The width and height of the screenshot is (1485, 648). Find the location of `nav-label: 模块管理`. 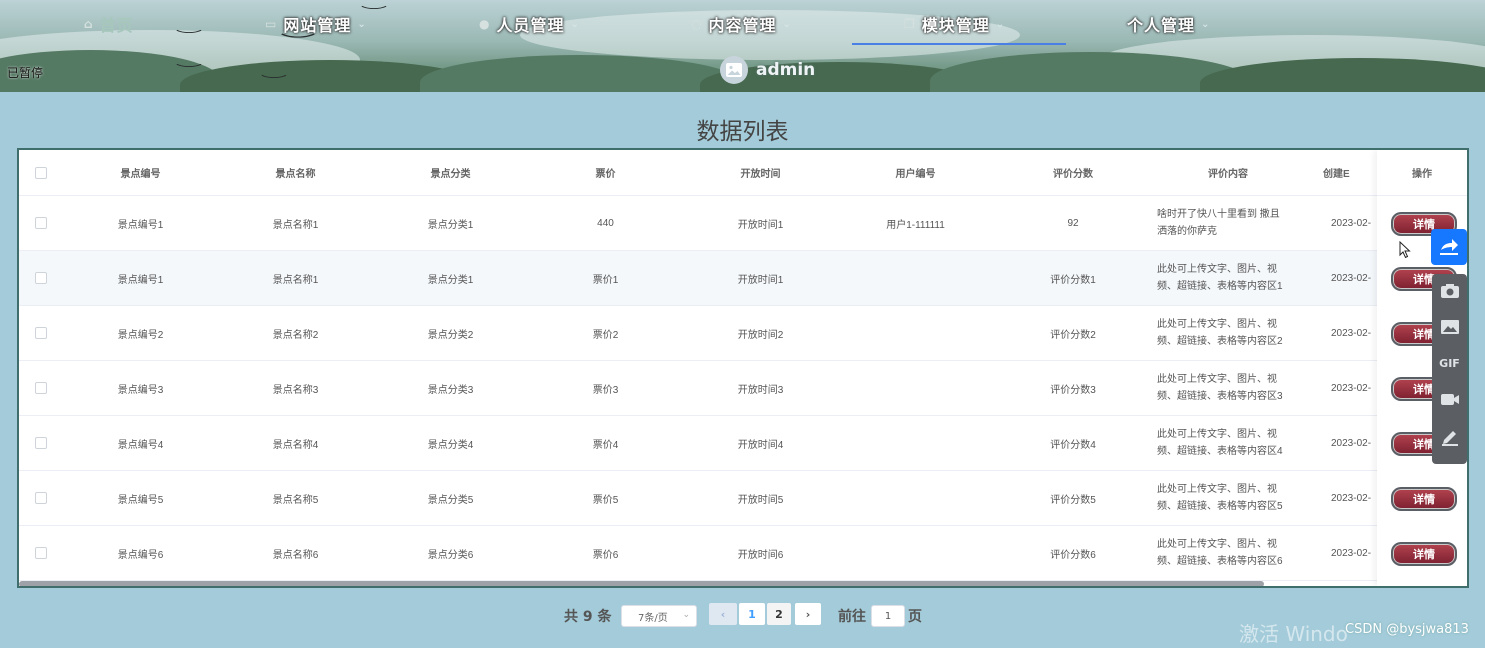

nav-label: 模块管理 is located at coordinates (955, 25).